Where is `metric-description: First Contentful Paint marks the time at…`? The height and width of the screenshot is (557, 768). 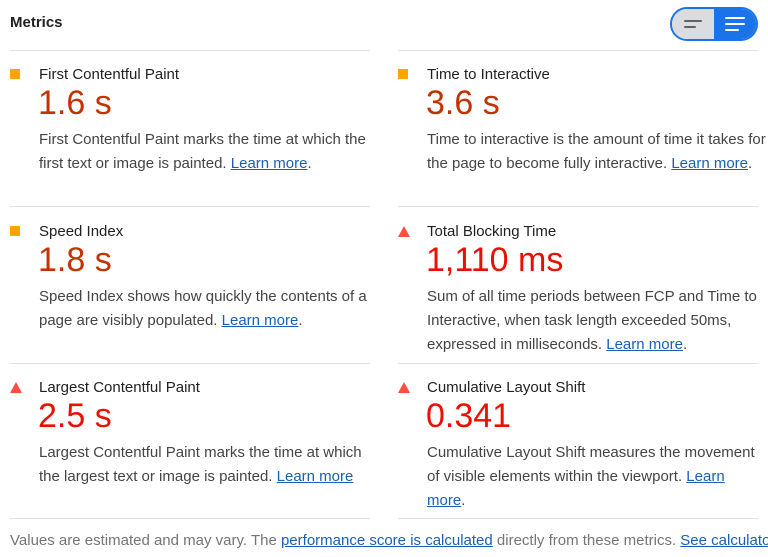 metric-description: First Contentful Paint marks the time at… is located at coordinates (209, 152).